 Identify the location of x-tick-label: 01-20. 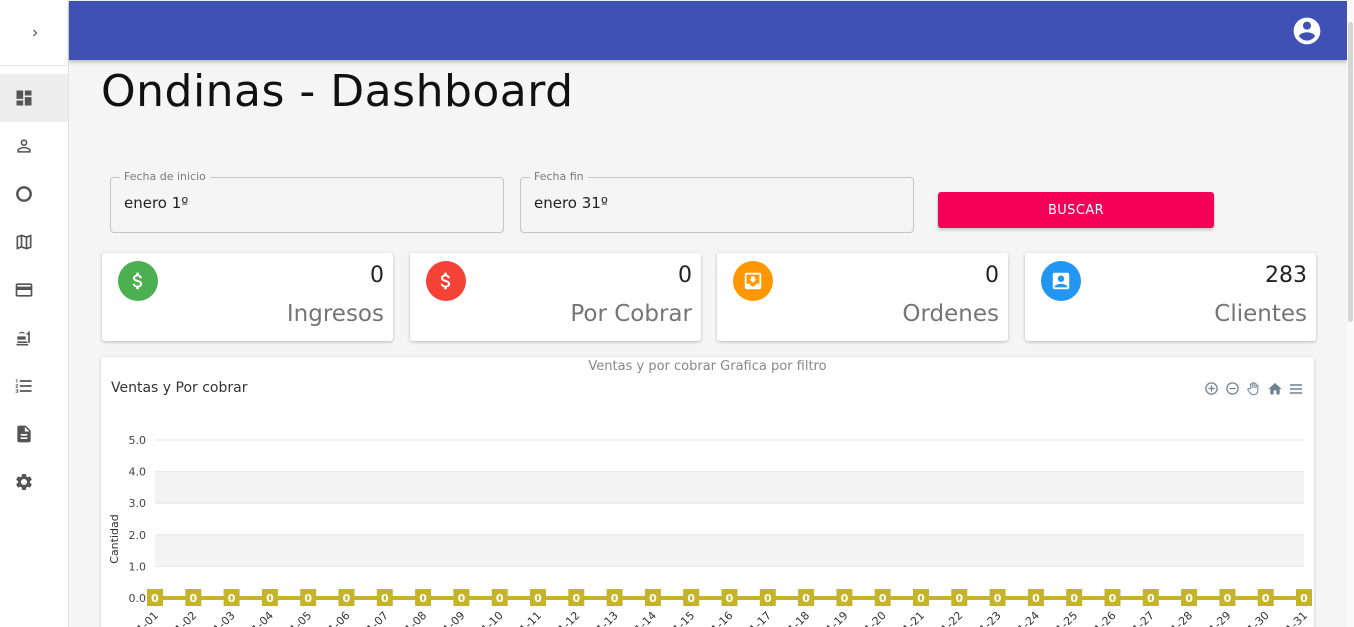
(873, 618).